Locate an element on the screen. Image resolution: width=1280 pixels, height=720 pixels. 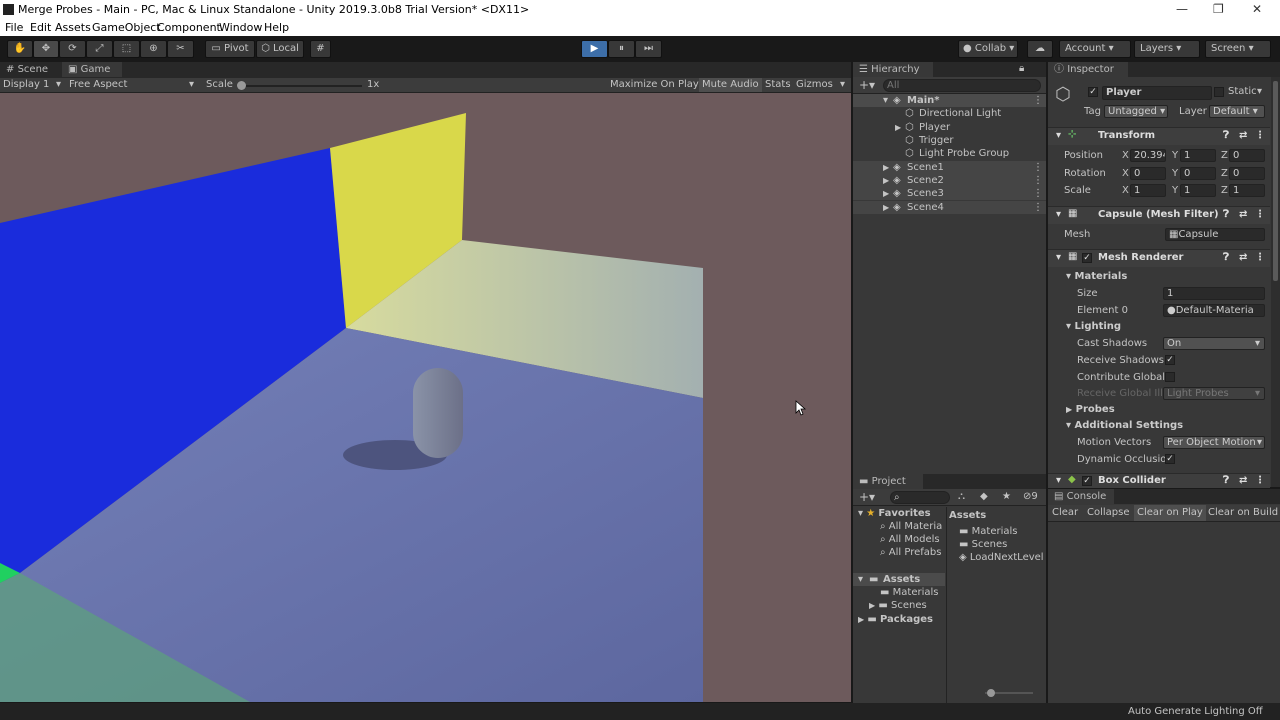
account-dropdown: Account ▾ is located at coordinates (1095, 49).